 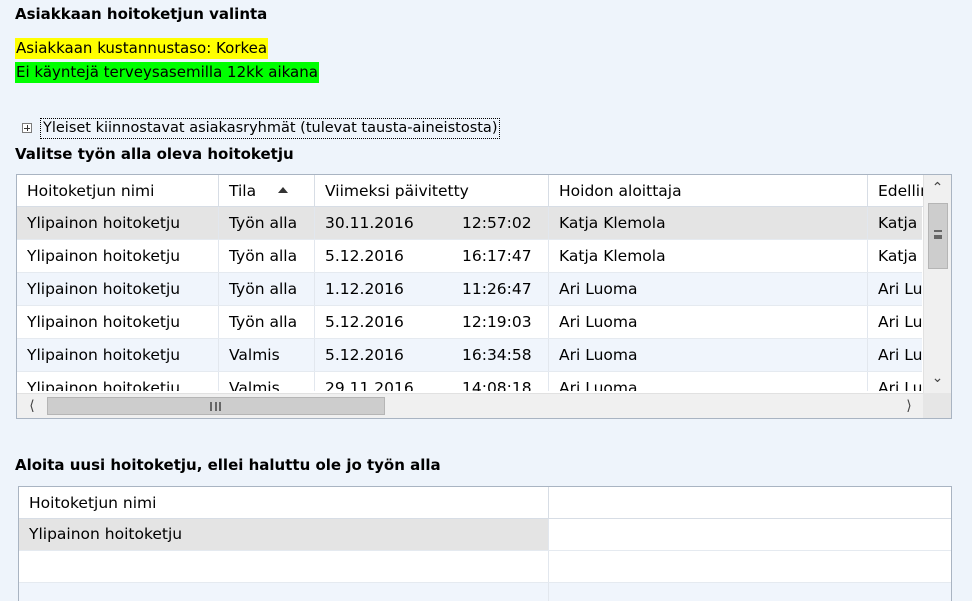 What do you see at coordinates (937, 405) in the screenshot?
I see `scrollbar-corner` at bounding box center [937, 405].